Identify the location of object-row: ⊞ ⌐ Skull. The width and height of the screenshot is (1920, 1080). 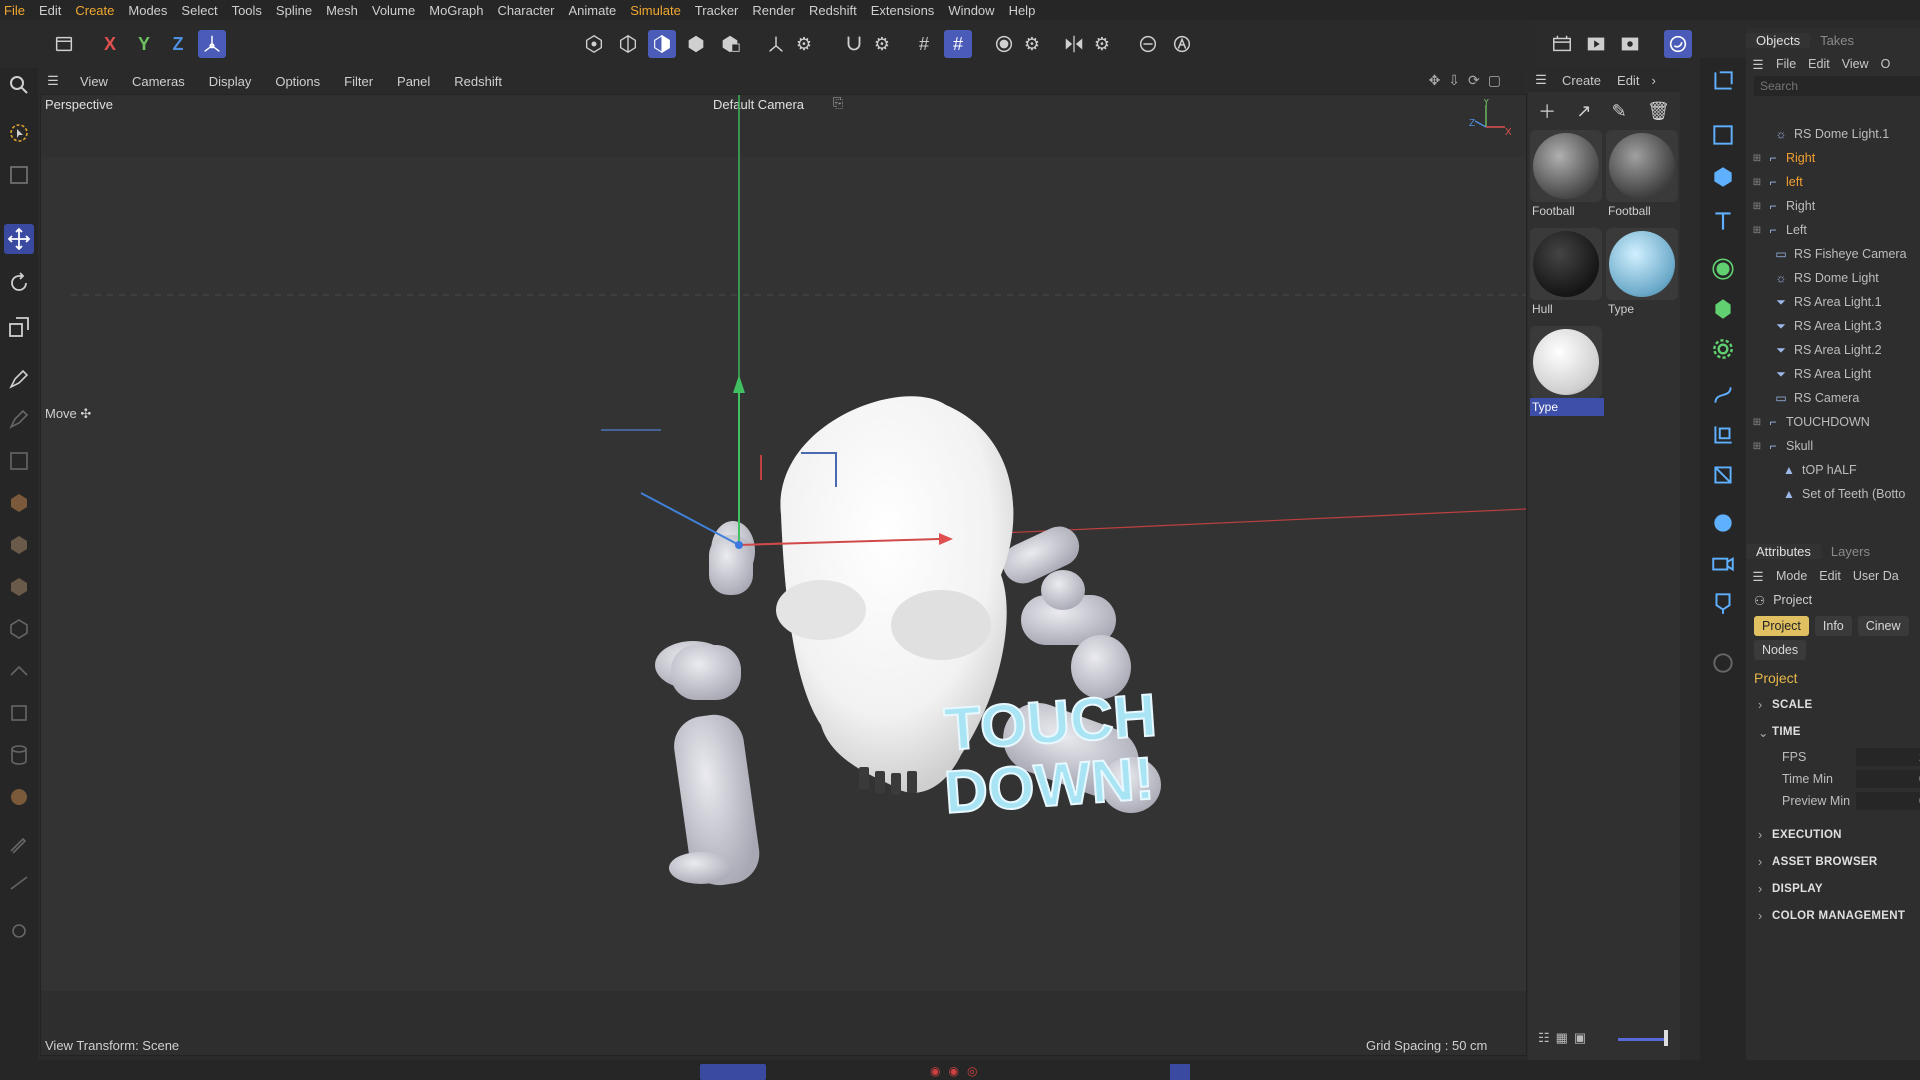
(1833, 446).